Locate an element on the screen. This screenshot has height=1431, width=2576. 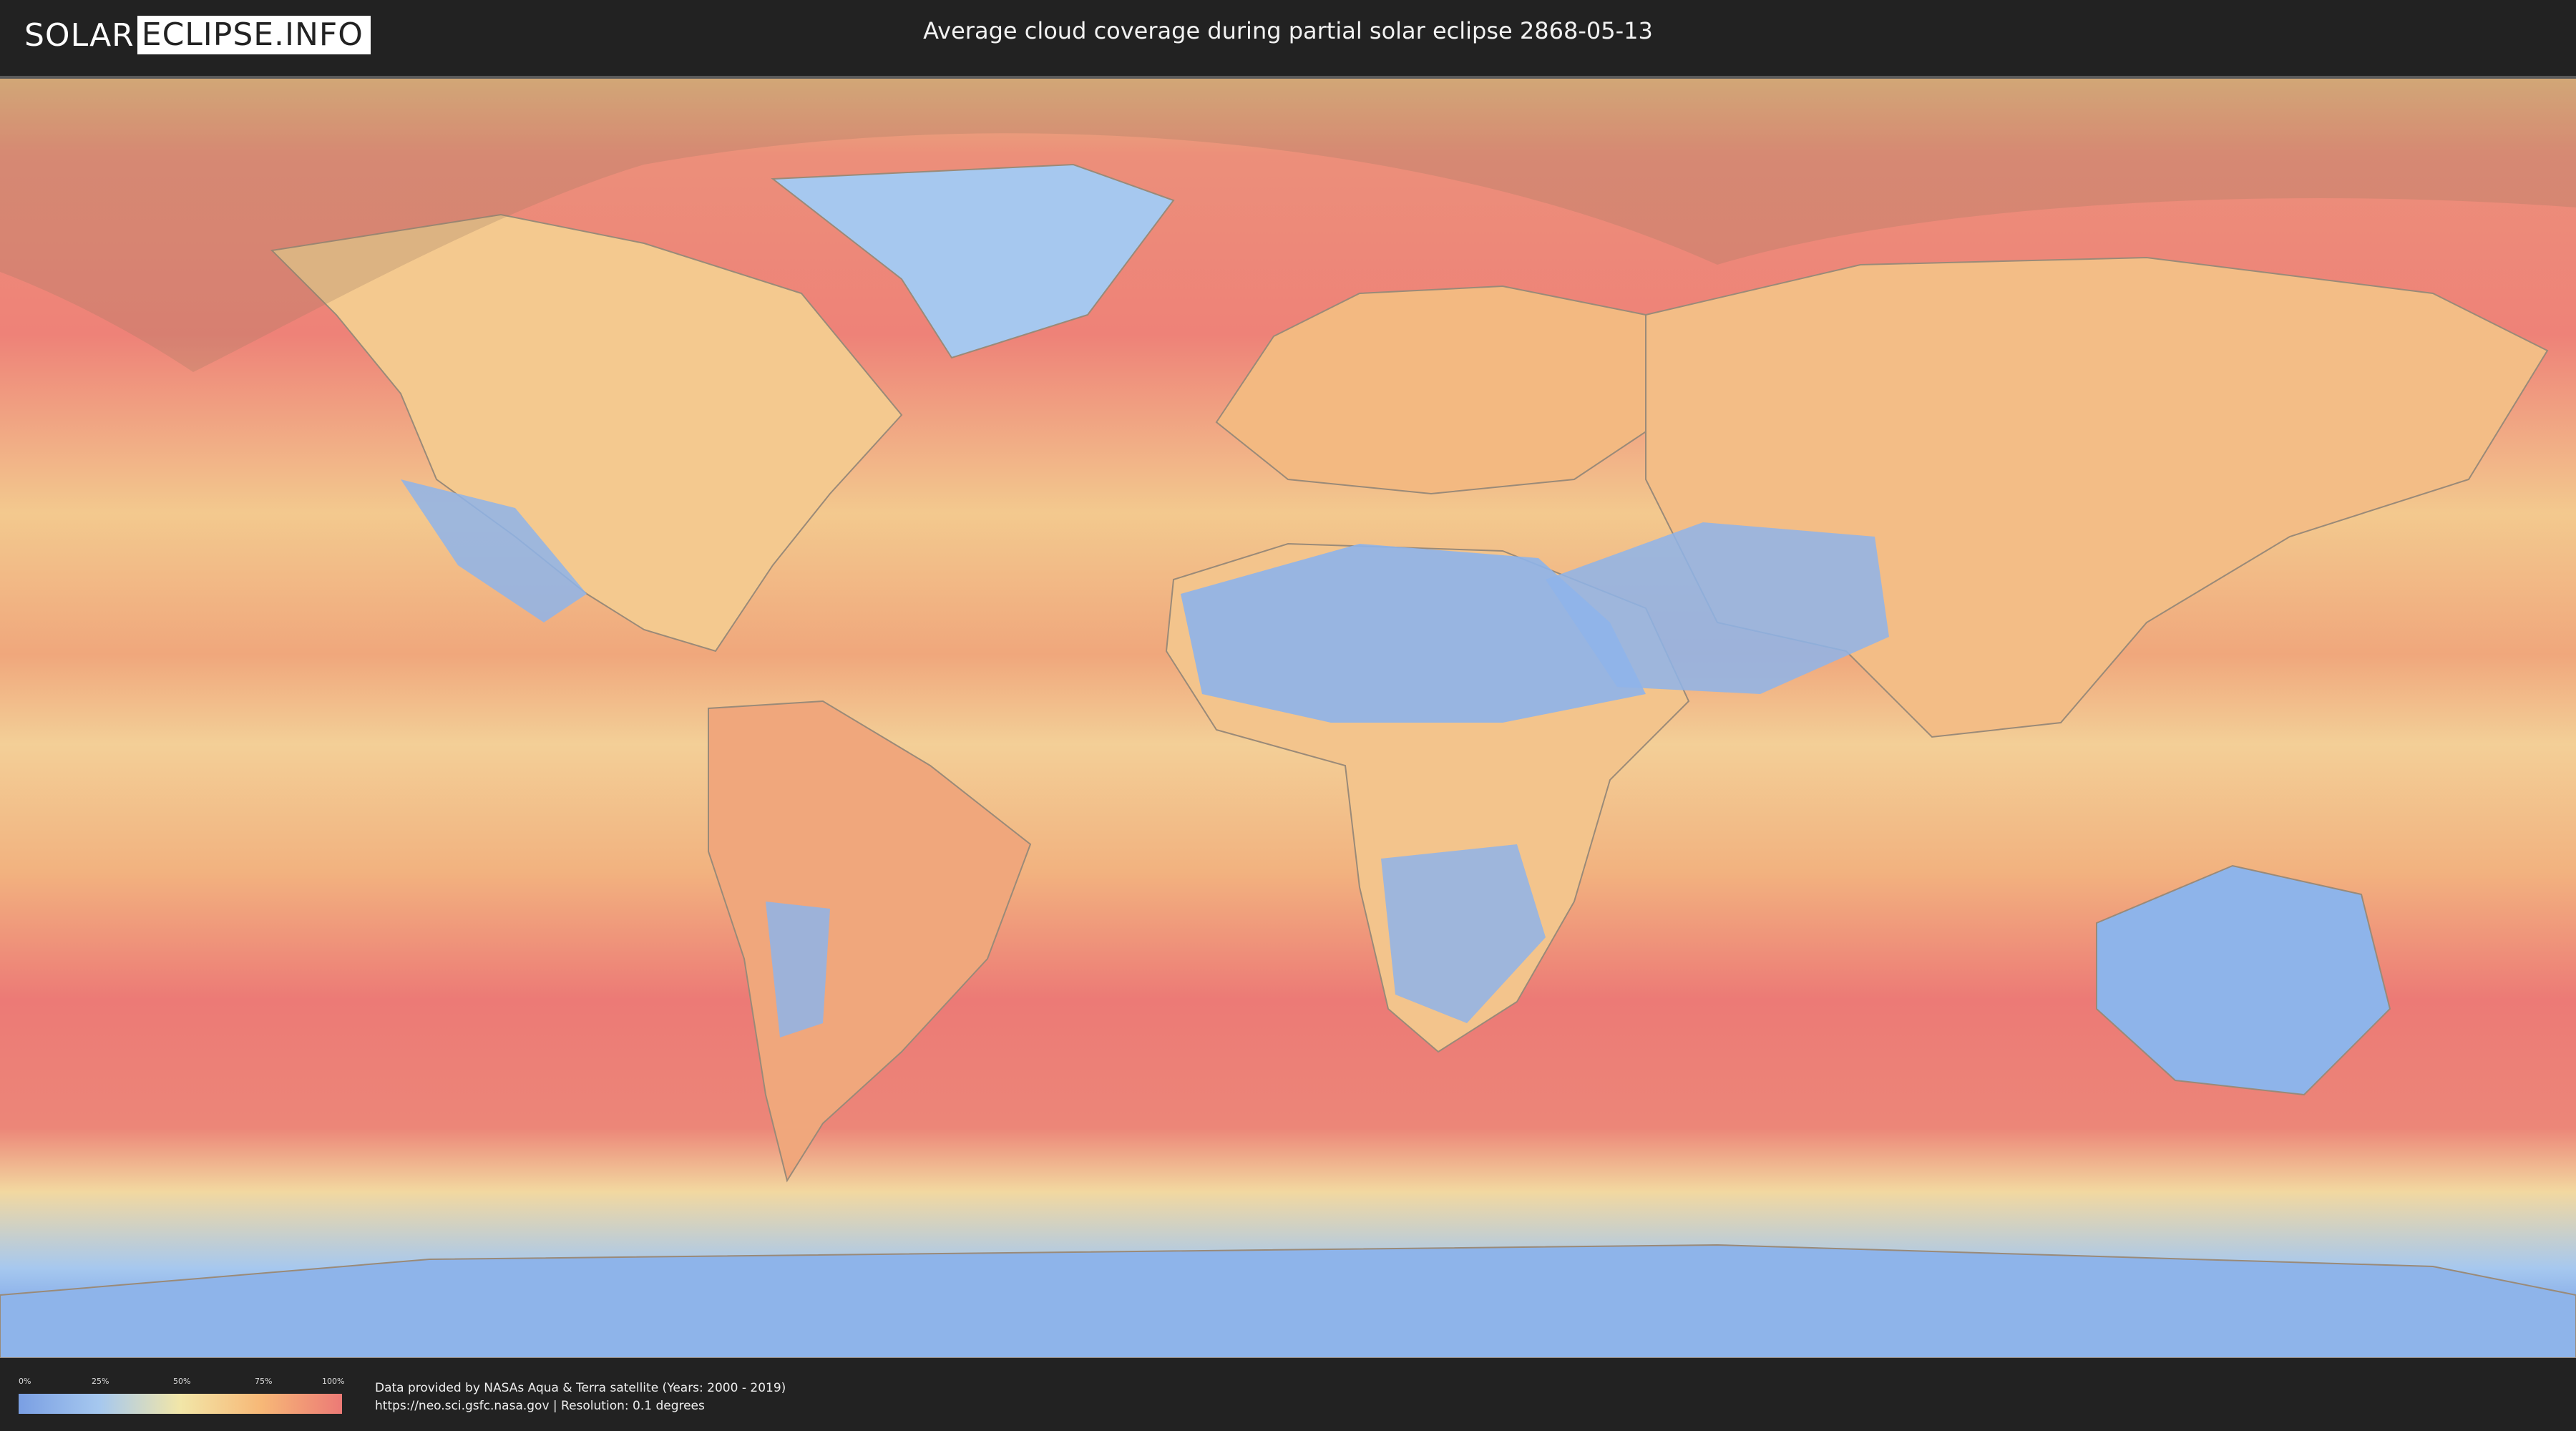
legend-tick-0: 0% is located at coordinates (25, 1382).